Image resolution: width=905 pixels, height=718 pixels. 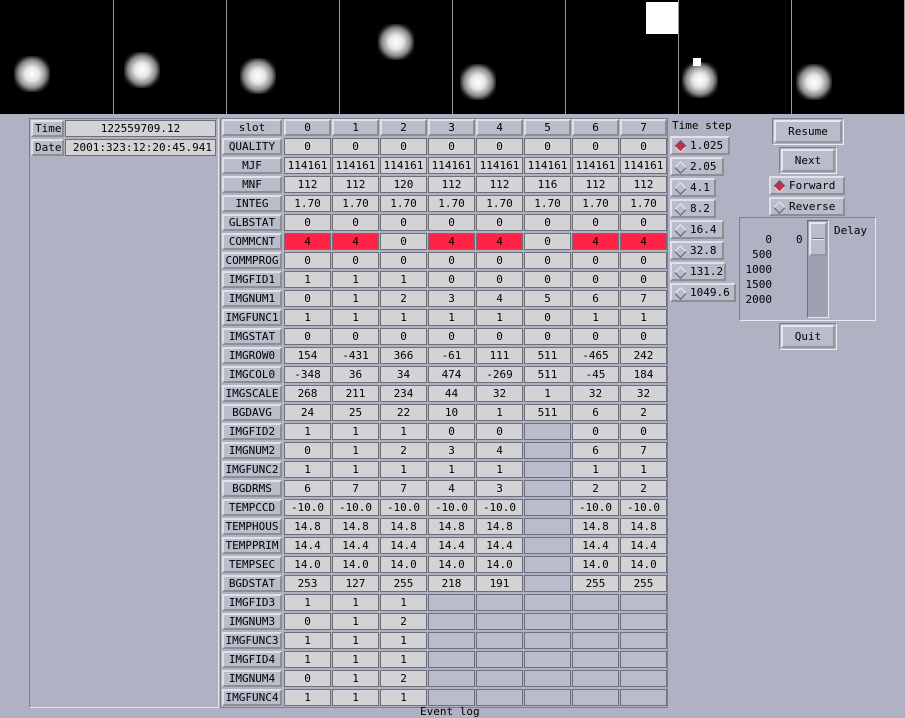 What do you see at coordinates (499, 355) in the screenshot?
I see `table-cell: 111` at bounding box center [499, 355].